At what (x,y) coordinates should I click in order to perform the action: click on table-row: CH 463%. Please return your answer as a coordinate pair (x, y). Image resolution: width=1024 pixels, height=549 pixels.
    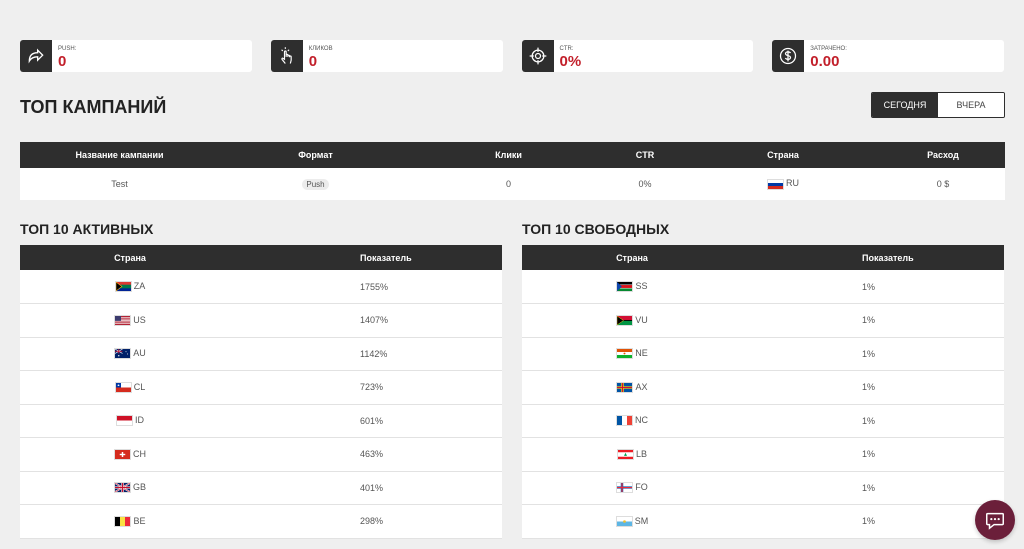
    Looking at the image, I should click on (261, 454).